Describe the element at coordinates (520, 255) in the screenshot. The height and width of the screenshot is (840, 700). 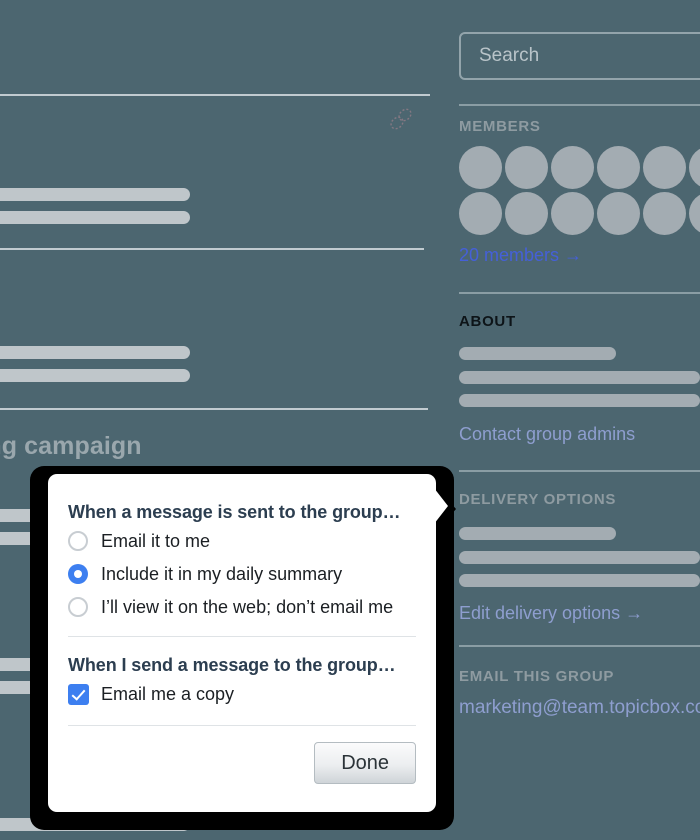
I see `members-count-link: 20 members →` at that location.